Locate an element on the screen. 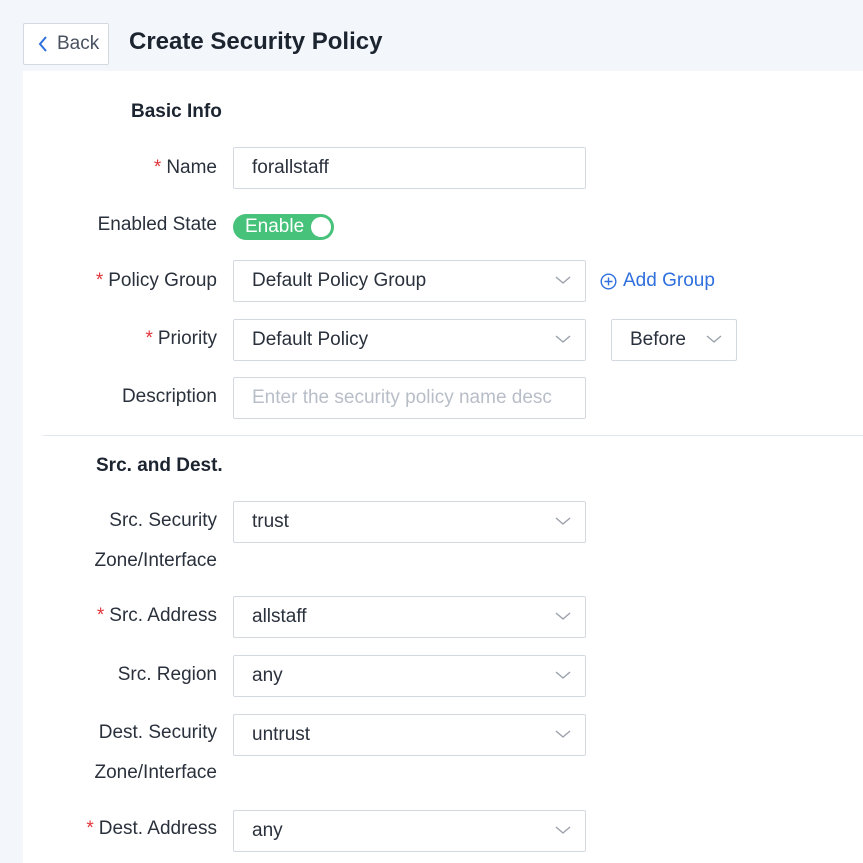 This screenshot has height=863, width=863. policy-group-select: Default Policy Group is located at coordinates (409, 281).